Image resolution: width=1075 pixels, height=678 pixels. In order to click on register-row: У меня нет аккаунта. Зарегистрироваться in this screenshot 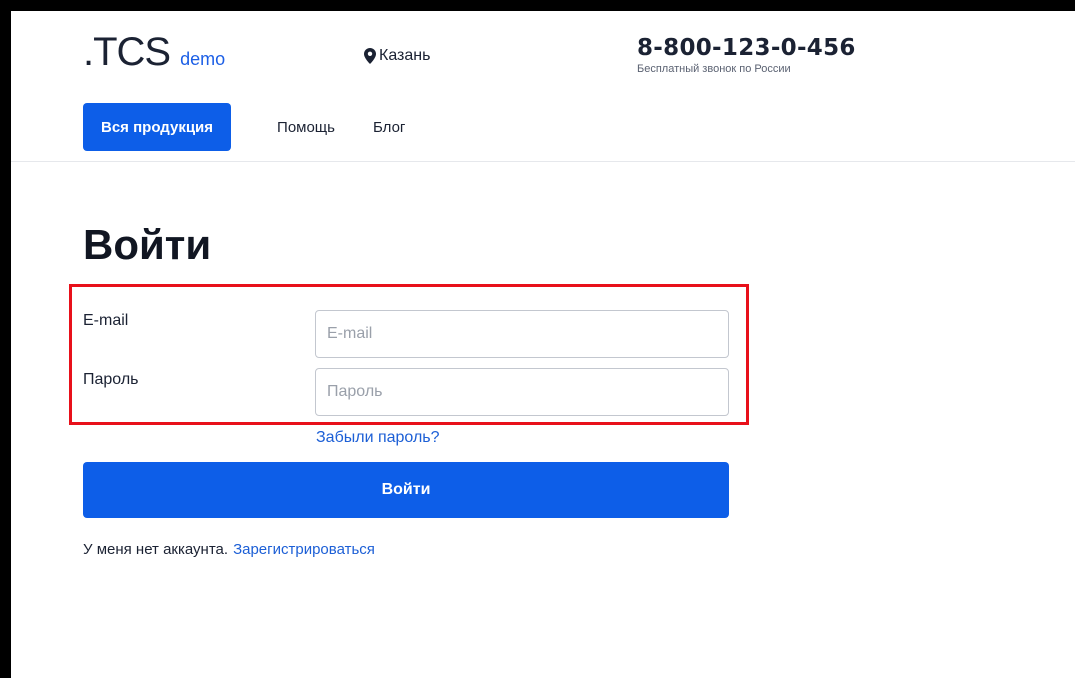, I will do `click(229, 549)`.